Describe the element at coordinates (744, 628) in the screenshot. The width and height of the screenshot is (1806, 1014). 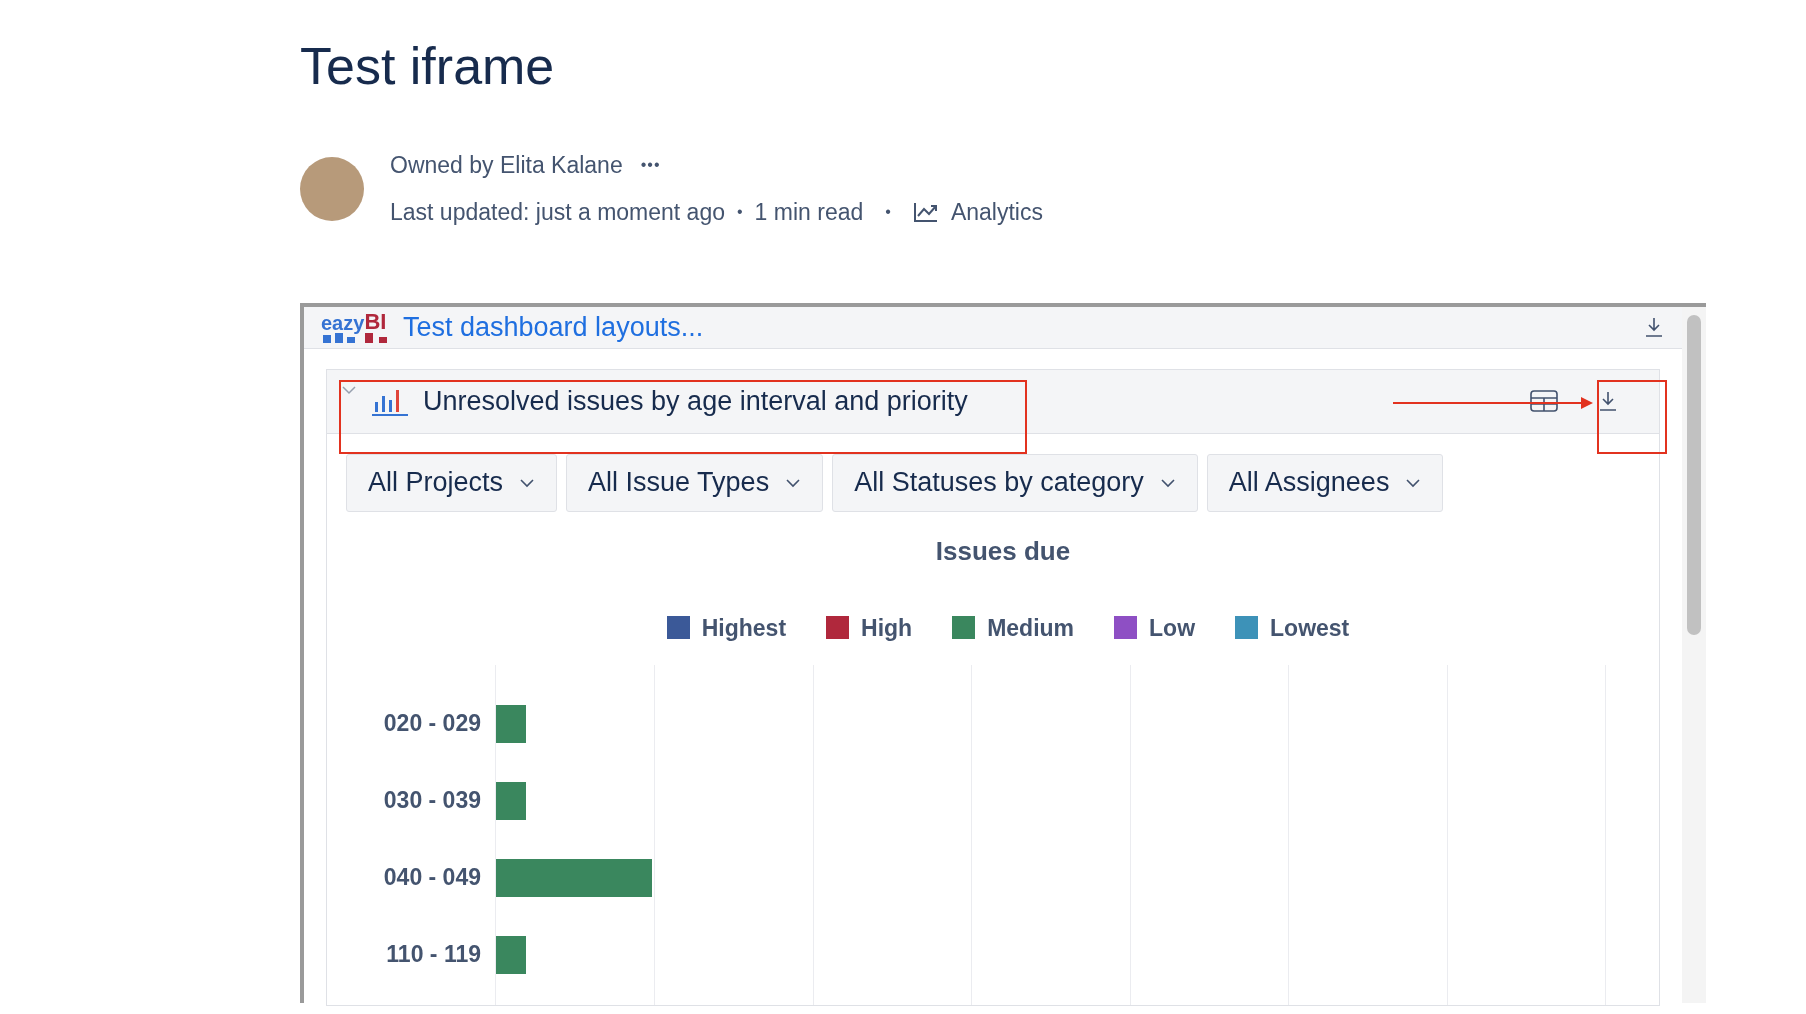
I see `legend-label: Highest` at that location.